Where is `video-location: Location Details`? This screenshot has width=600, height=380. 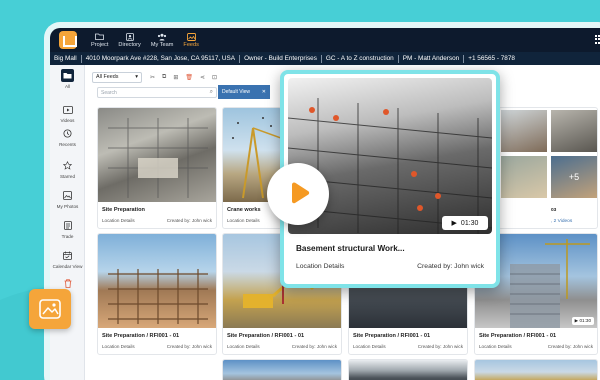 video-location: Location Details is located at coordinates (320, 266).